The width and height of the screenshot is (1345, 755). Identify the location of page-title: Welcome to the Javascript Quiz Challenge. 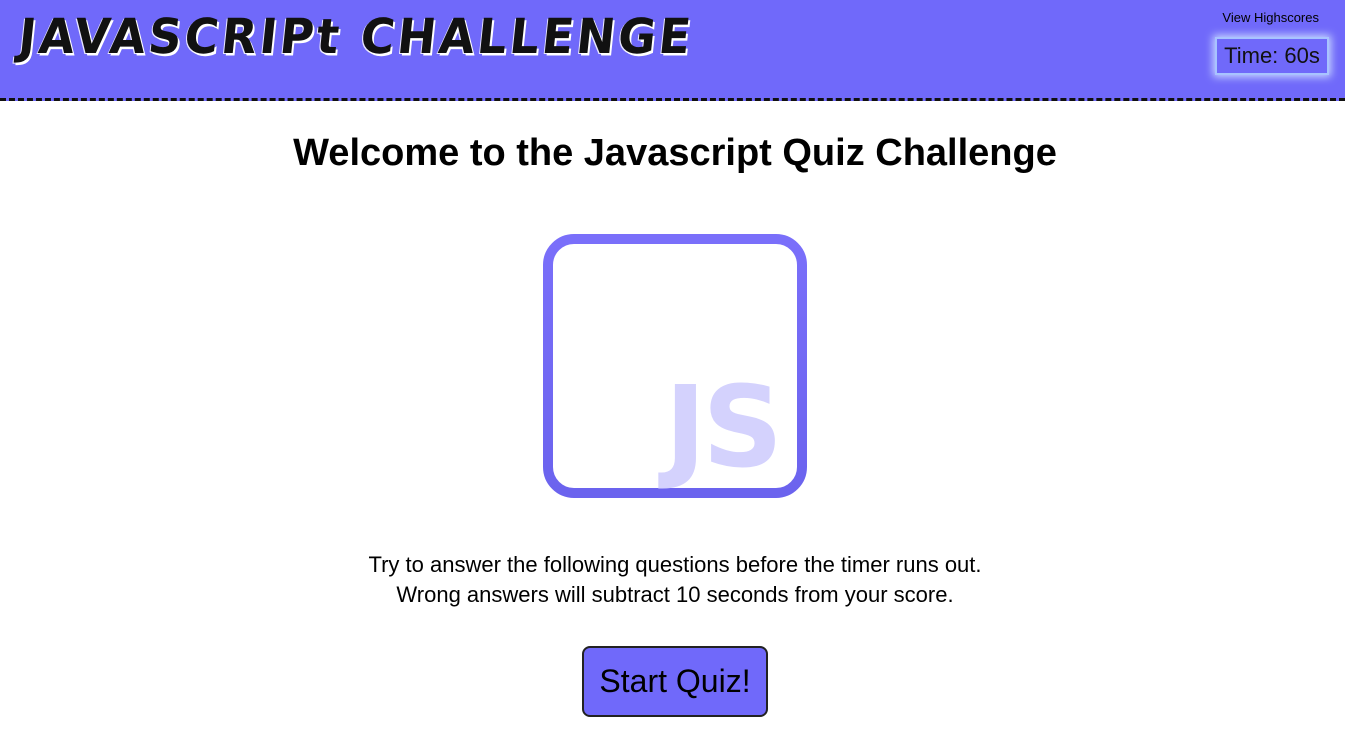
(675, 153).